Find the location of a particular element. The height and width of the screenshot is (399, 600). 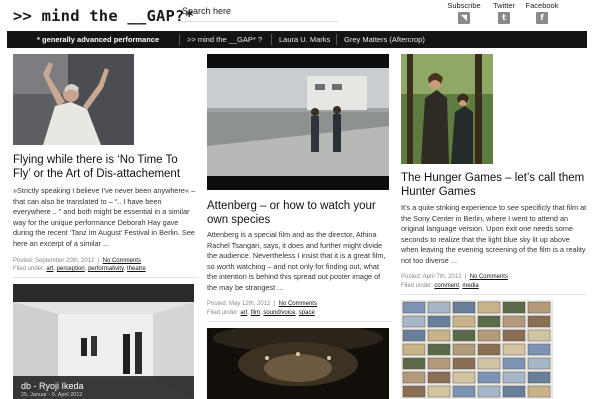

thumbnail-caption-title: db - Ryoji Ikeda is located at coordinates (52, 386).